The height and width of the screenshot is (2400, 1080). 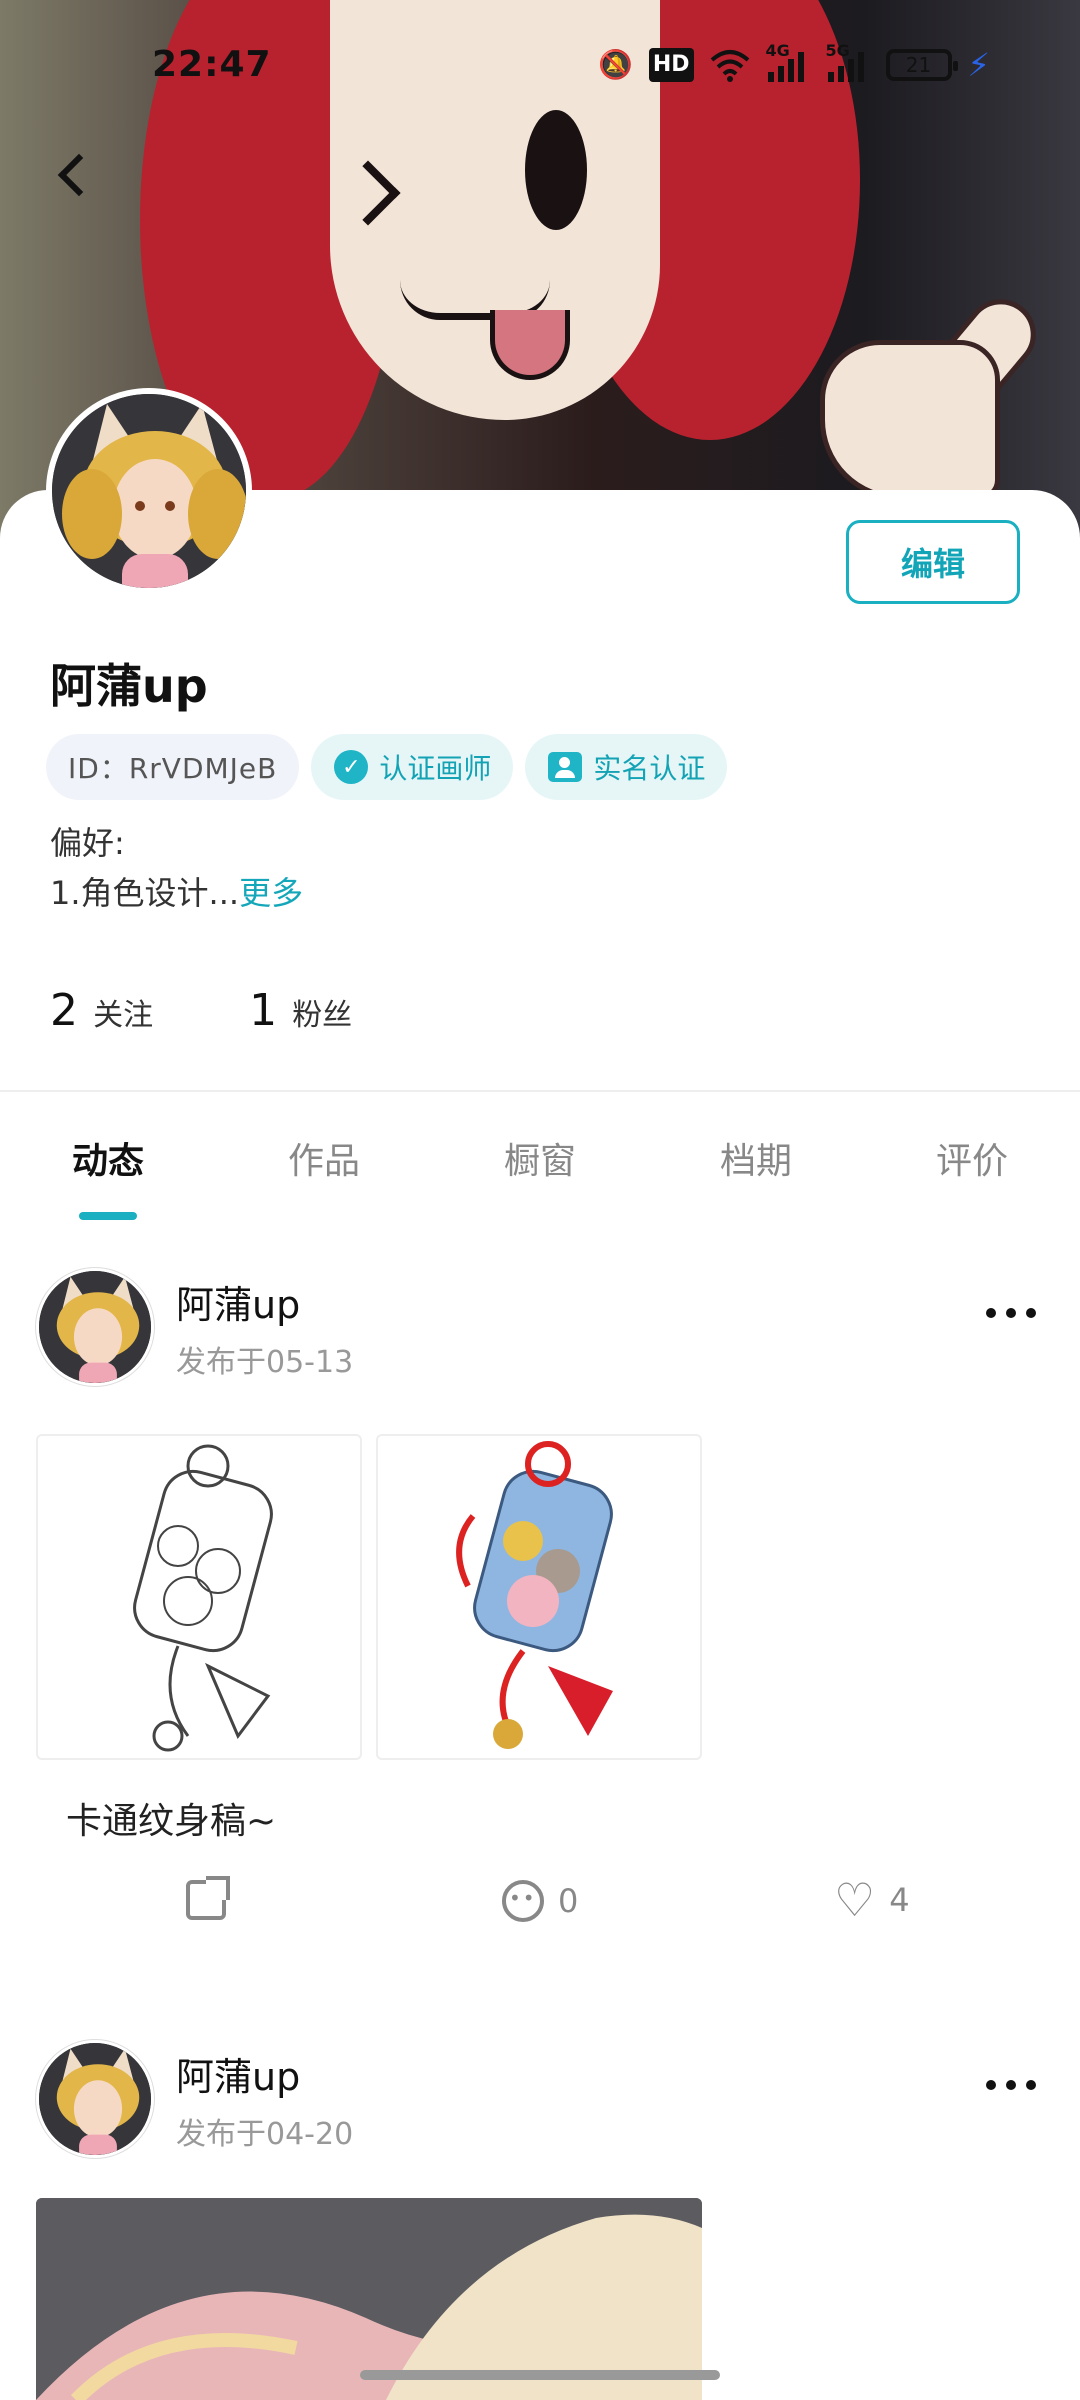 I want to click on user-id-chip: ID：RrVDMJeB, so click(x=173, y=767).